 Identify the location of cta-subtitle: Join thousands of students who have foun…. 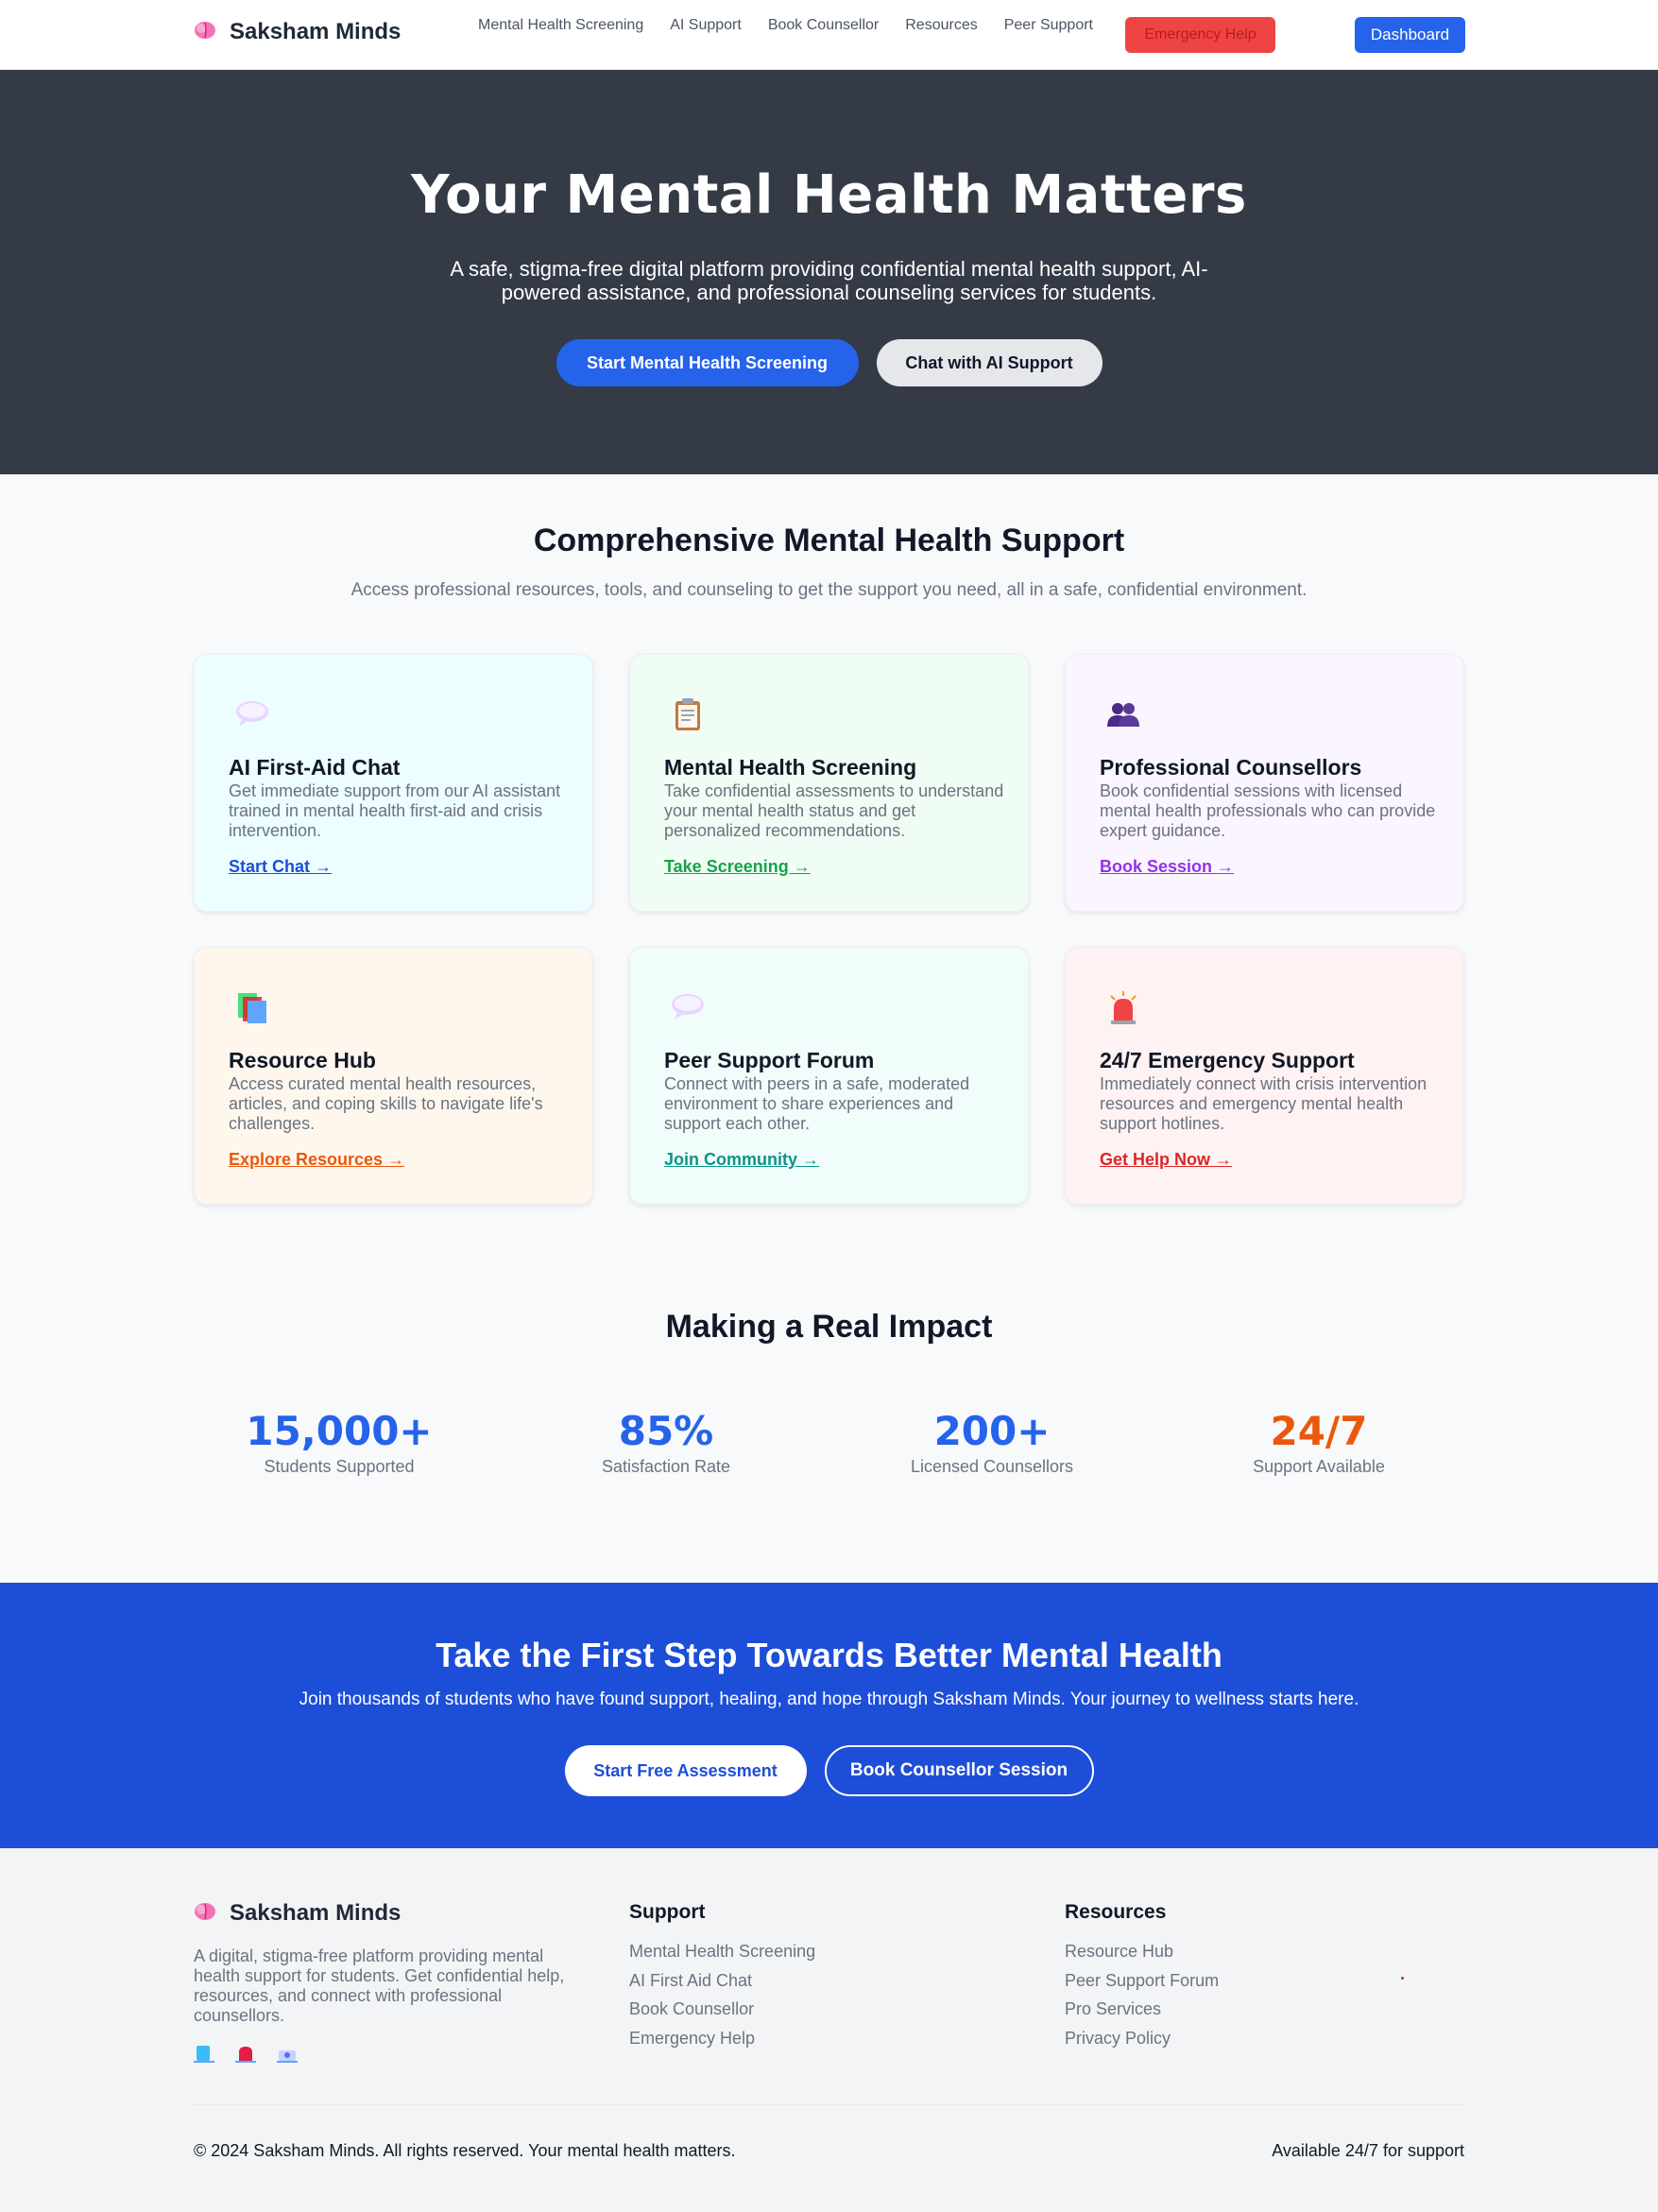
(829, 1699).